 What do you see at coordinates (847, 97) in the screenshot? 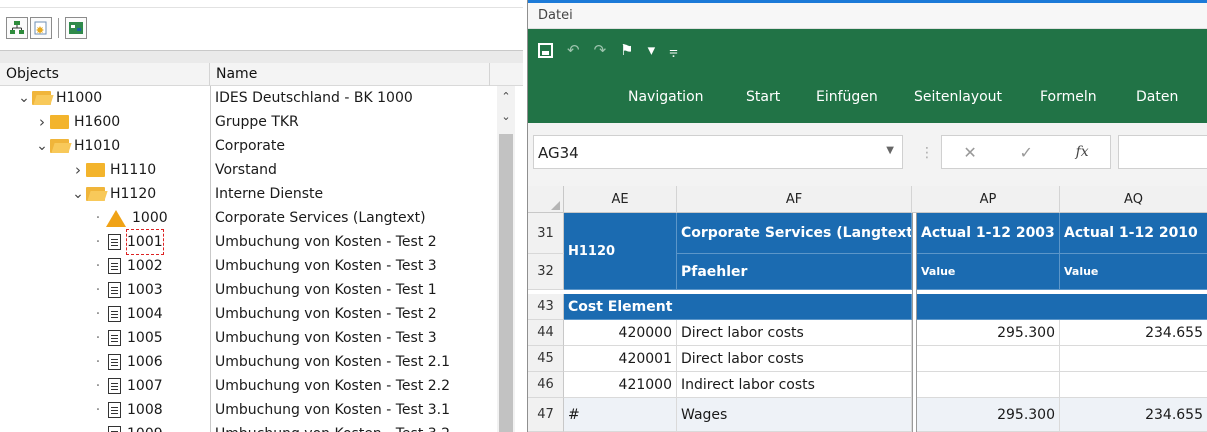
I see `tab-einfuegen: Einfügen` at bounding box center [847, 97].